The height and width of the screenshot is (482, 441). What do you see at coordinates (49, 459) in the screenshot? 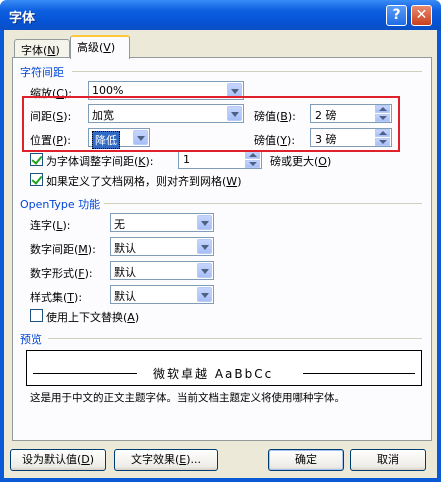
I see `set-default-label: 设为默认值` at bounding box center [49, 459].